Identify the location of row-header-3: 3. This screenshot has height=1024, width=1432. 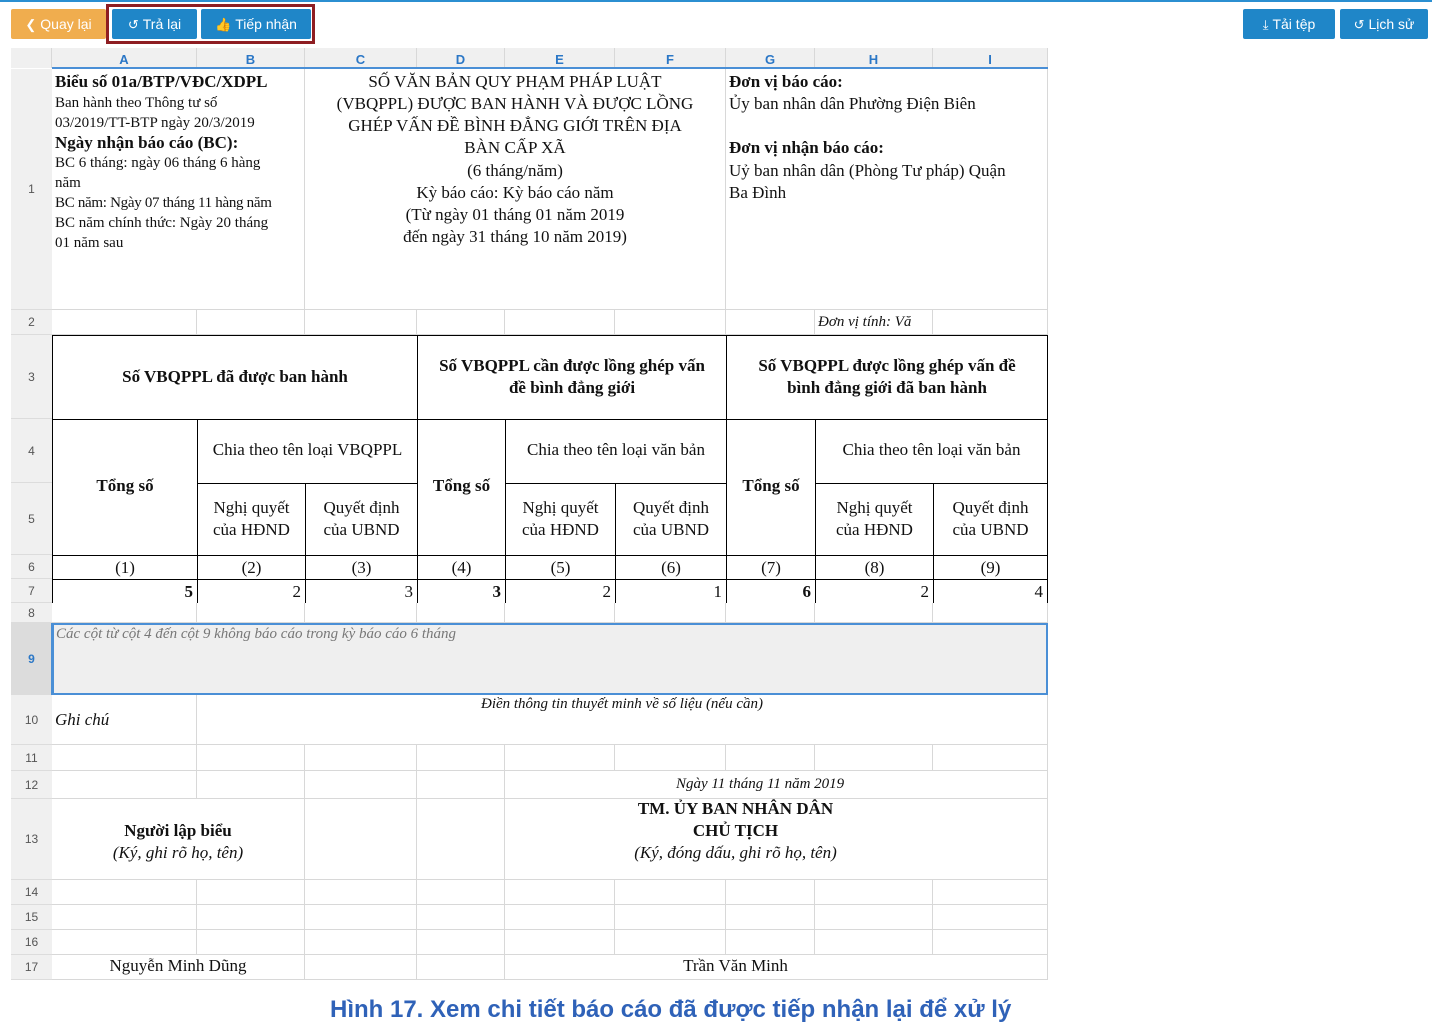
(31, 377).